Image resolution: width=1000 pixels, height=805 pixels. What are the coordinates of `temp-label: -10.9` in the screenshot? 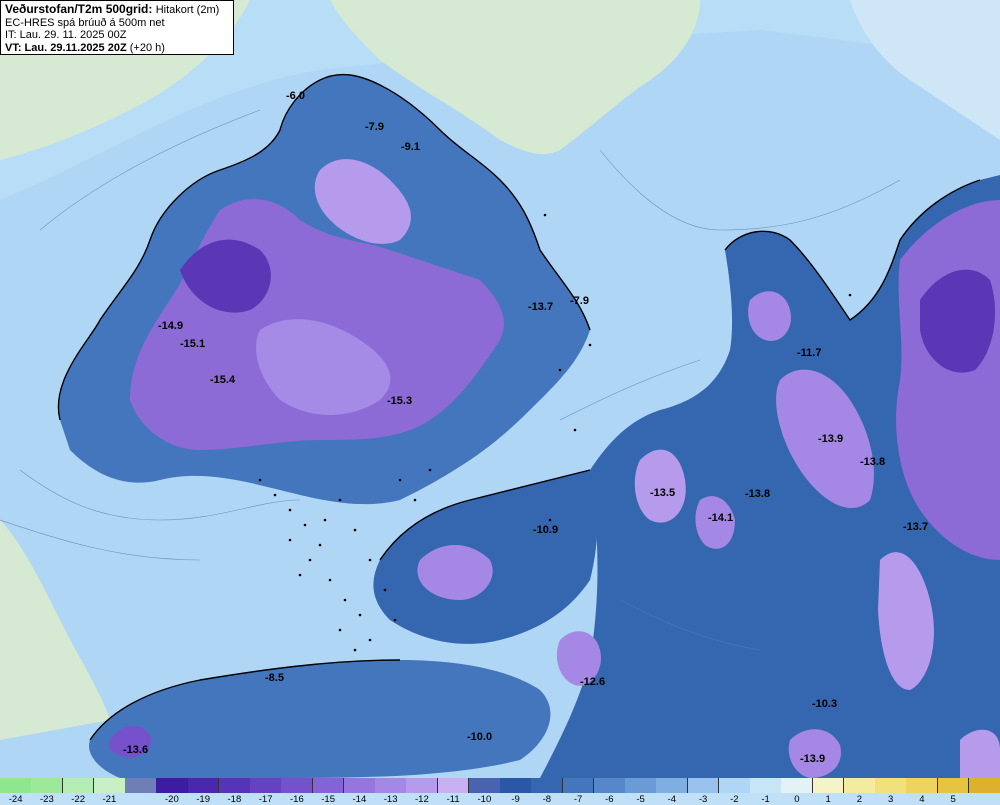 It's located at (545, 530).